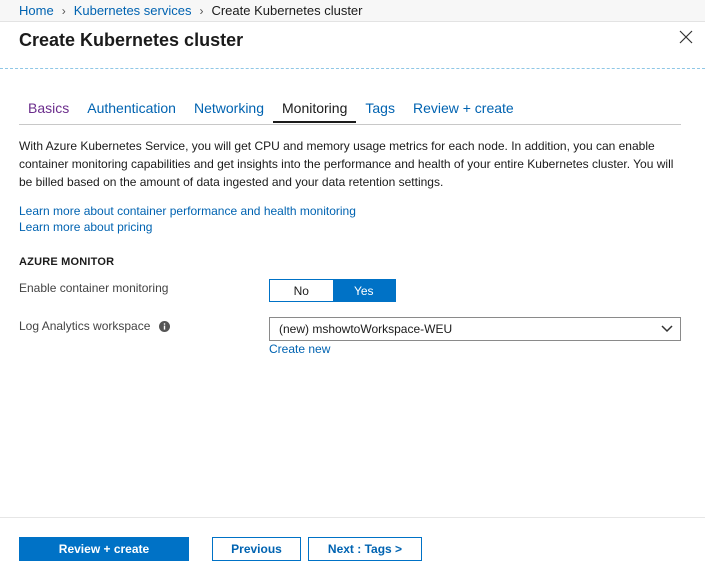 This screenshot has height=583, width=705. What do you see at coordinates (352, 517) in the screenshot?
I see `footer-divider` at bounding box center [352, 517].